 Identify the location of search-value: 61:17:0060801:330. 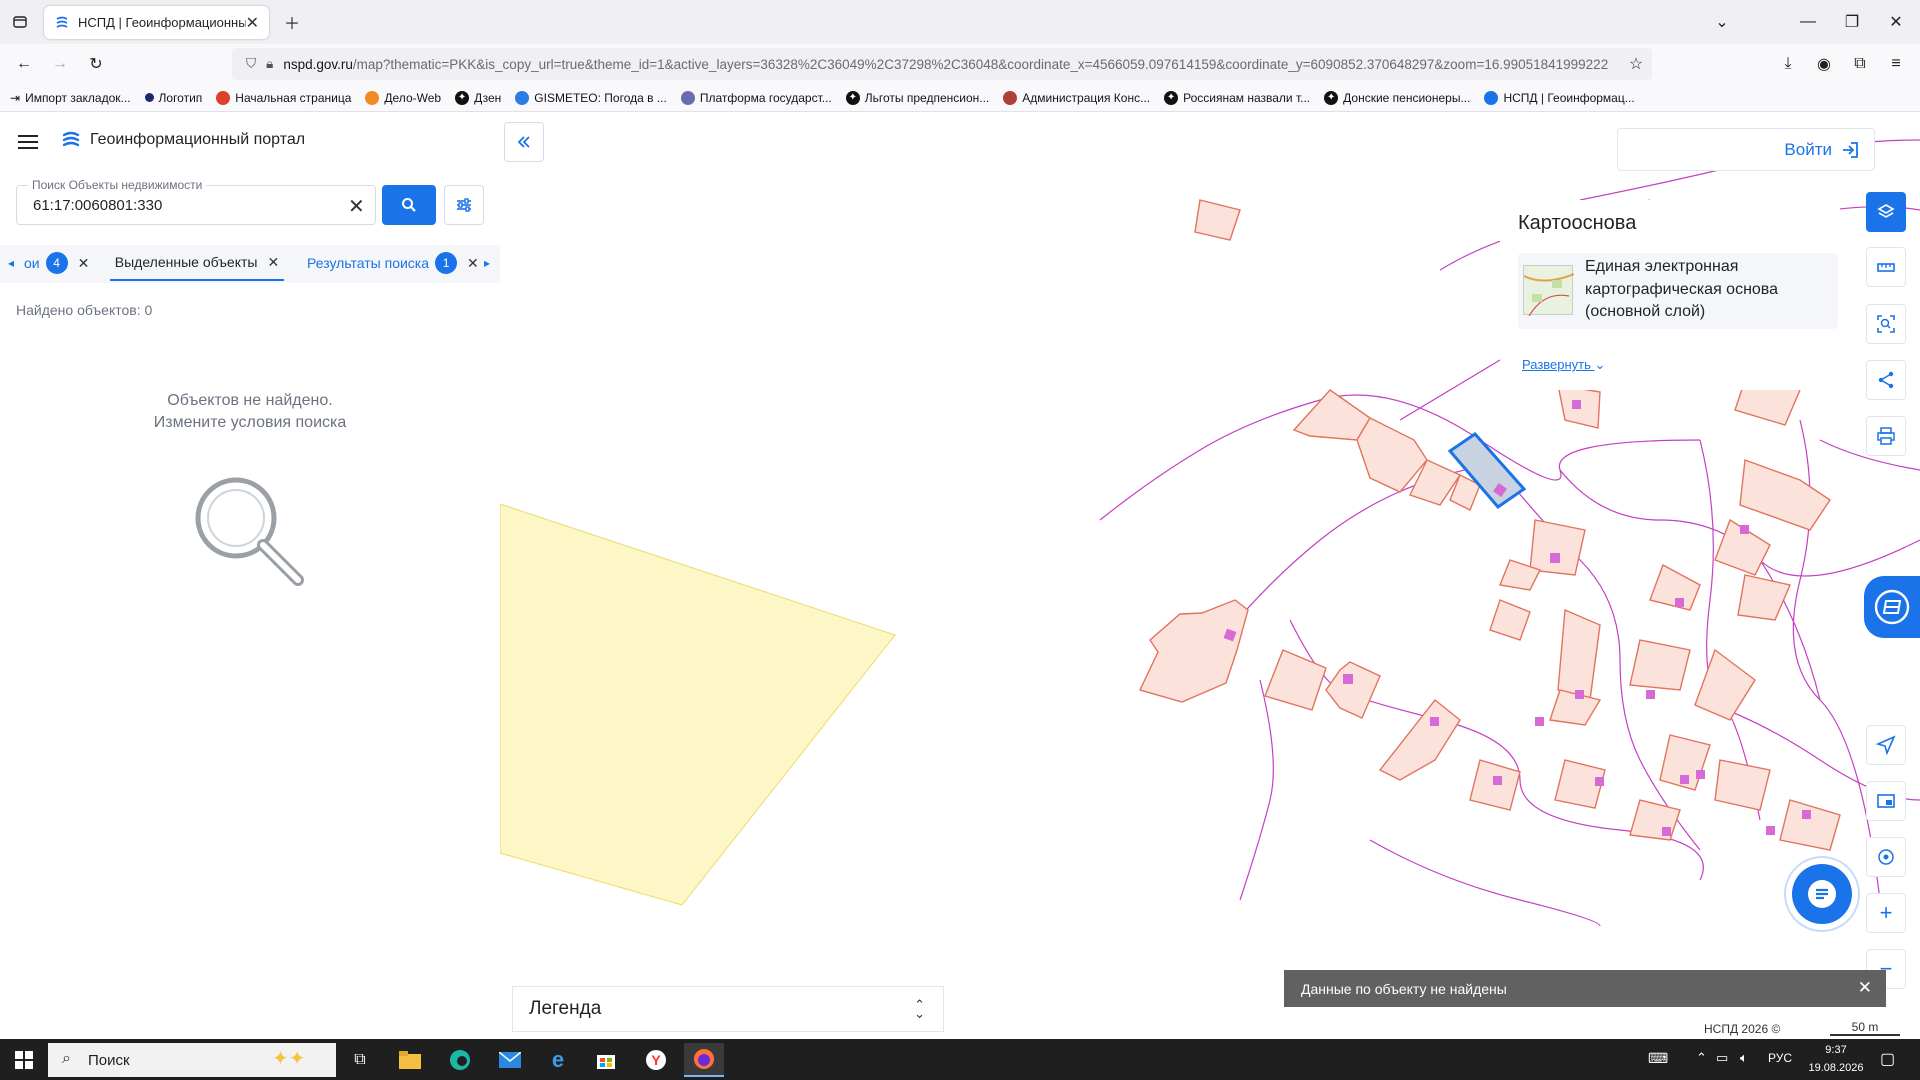
(97, 205).